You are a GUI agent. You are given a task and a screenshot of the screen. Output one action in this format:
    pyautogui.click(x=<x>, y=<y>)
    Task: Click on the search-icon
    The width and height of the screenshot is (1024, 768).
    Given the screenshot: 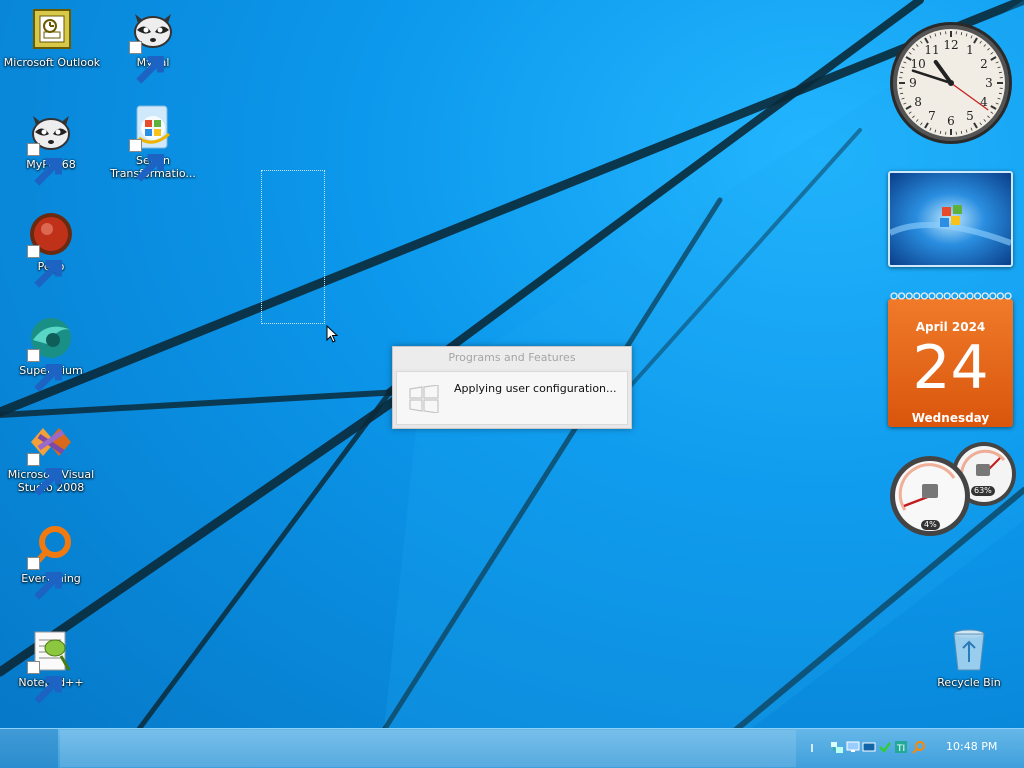 What is the action you would take?
    pyautogui.click(x=919, y=747)
    